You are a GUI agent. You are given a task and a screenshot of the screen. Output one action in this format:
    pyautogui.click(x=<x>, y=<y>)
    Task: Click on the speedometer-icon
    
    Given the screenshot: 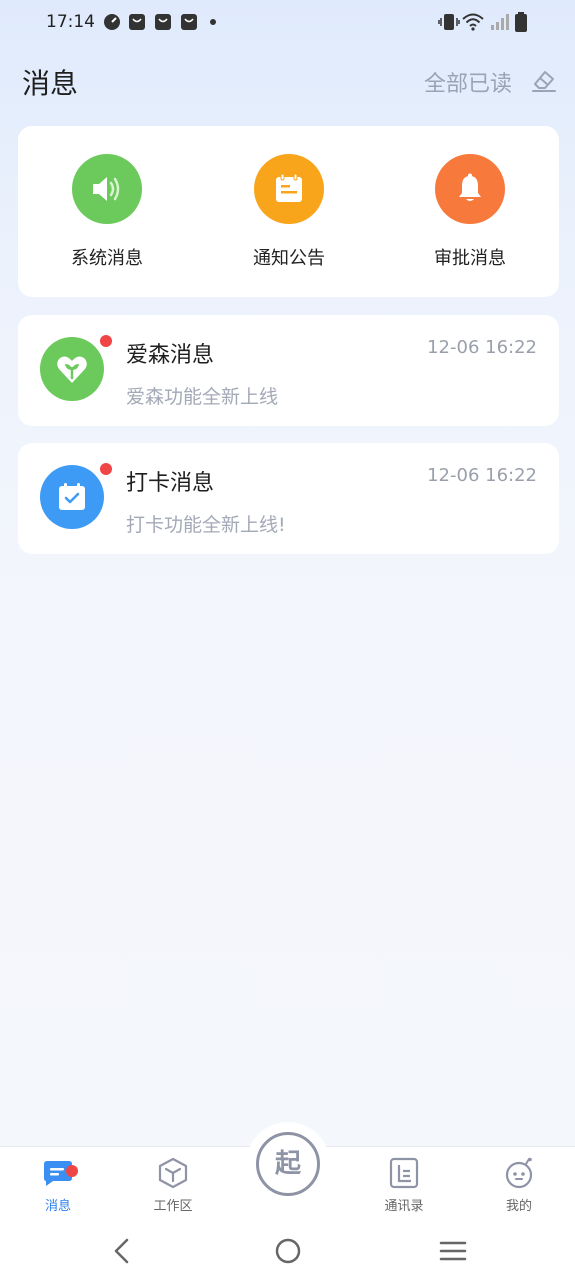 What is the action you would take?
    pyautogui.click(x=112, y=22)
    